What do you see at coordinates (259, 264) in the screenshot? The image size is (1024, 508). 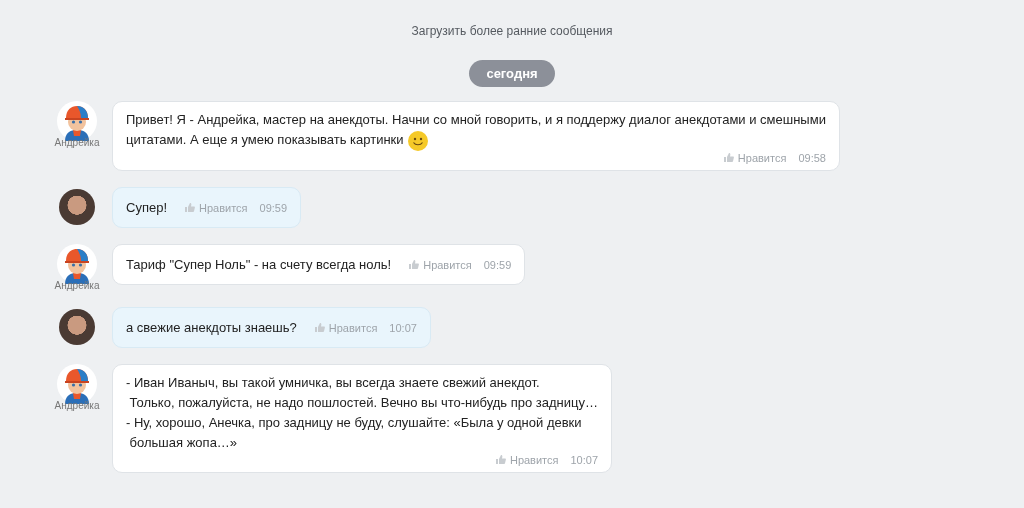 I see `message-text: Тариф "Супер Ноль" - на счету всегда ноль!` at bounding box center [259, 264].